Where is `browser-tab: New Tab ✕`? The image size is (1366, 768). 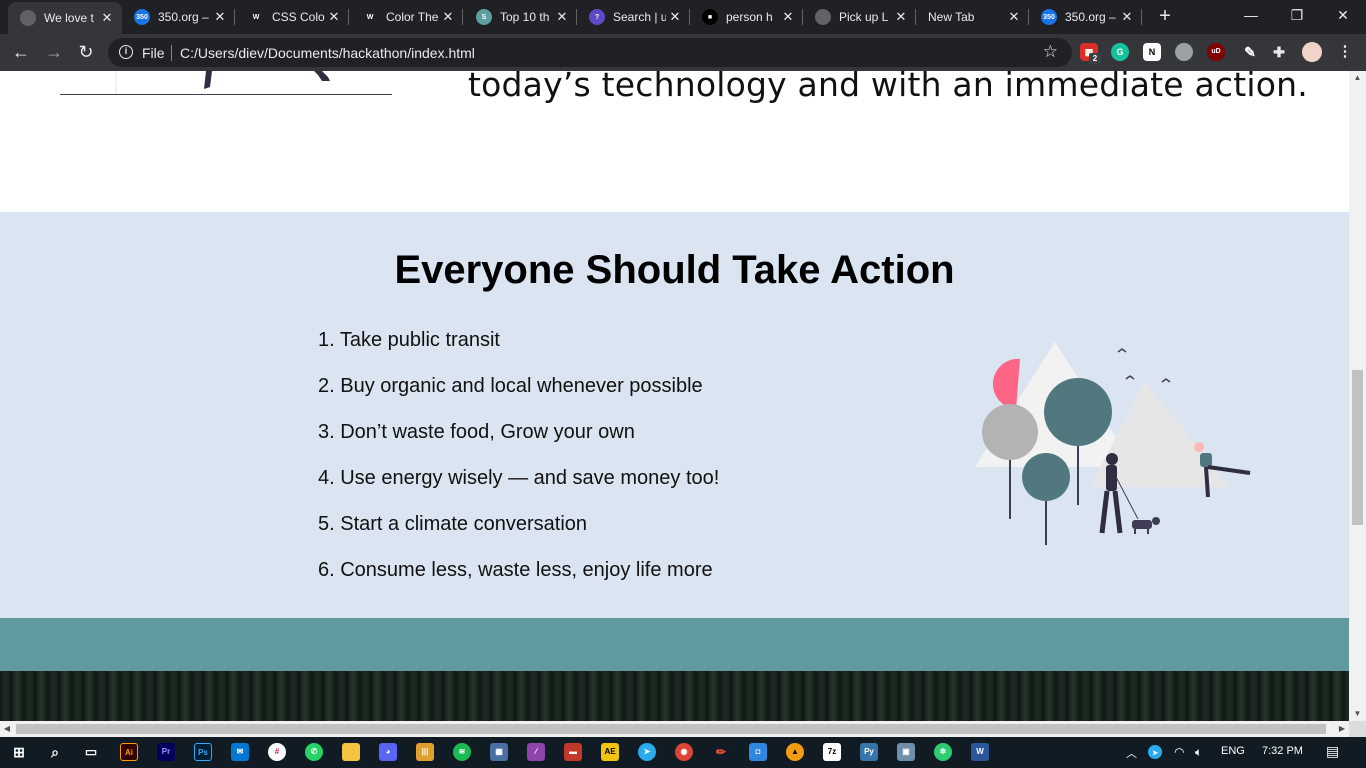 browser-tab: New Tab ✕ is located at coordinates (972, 17).